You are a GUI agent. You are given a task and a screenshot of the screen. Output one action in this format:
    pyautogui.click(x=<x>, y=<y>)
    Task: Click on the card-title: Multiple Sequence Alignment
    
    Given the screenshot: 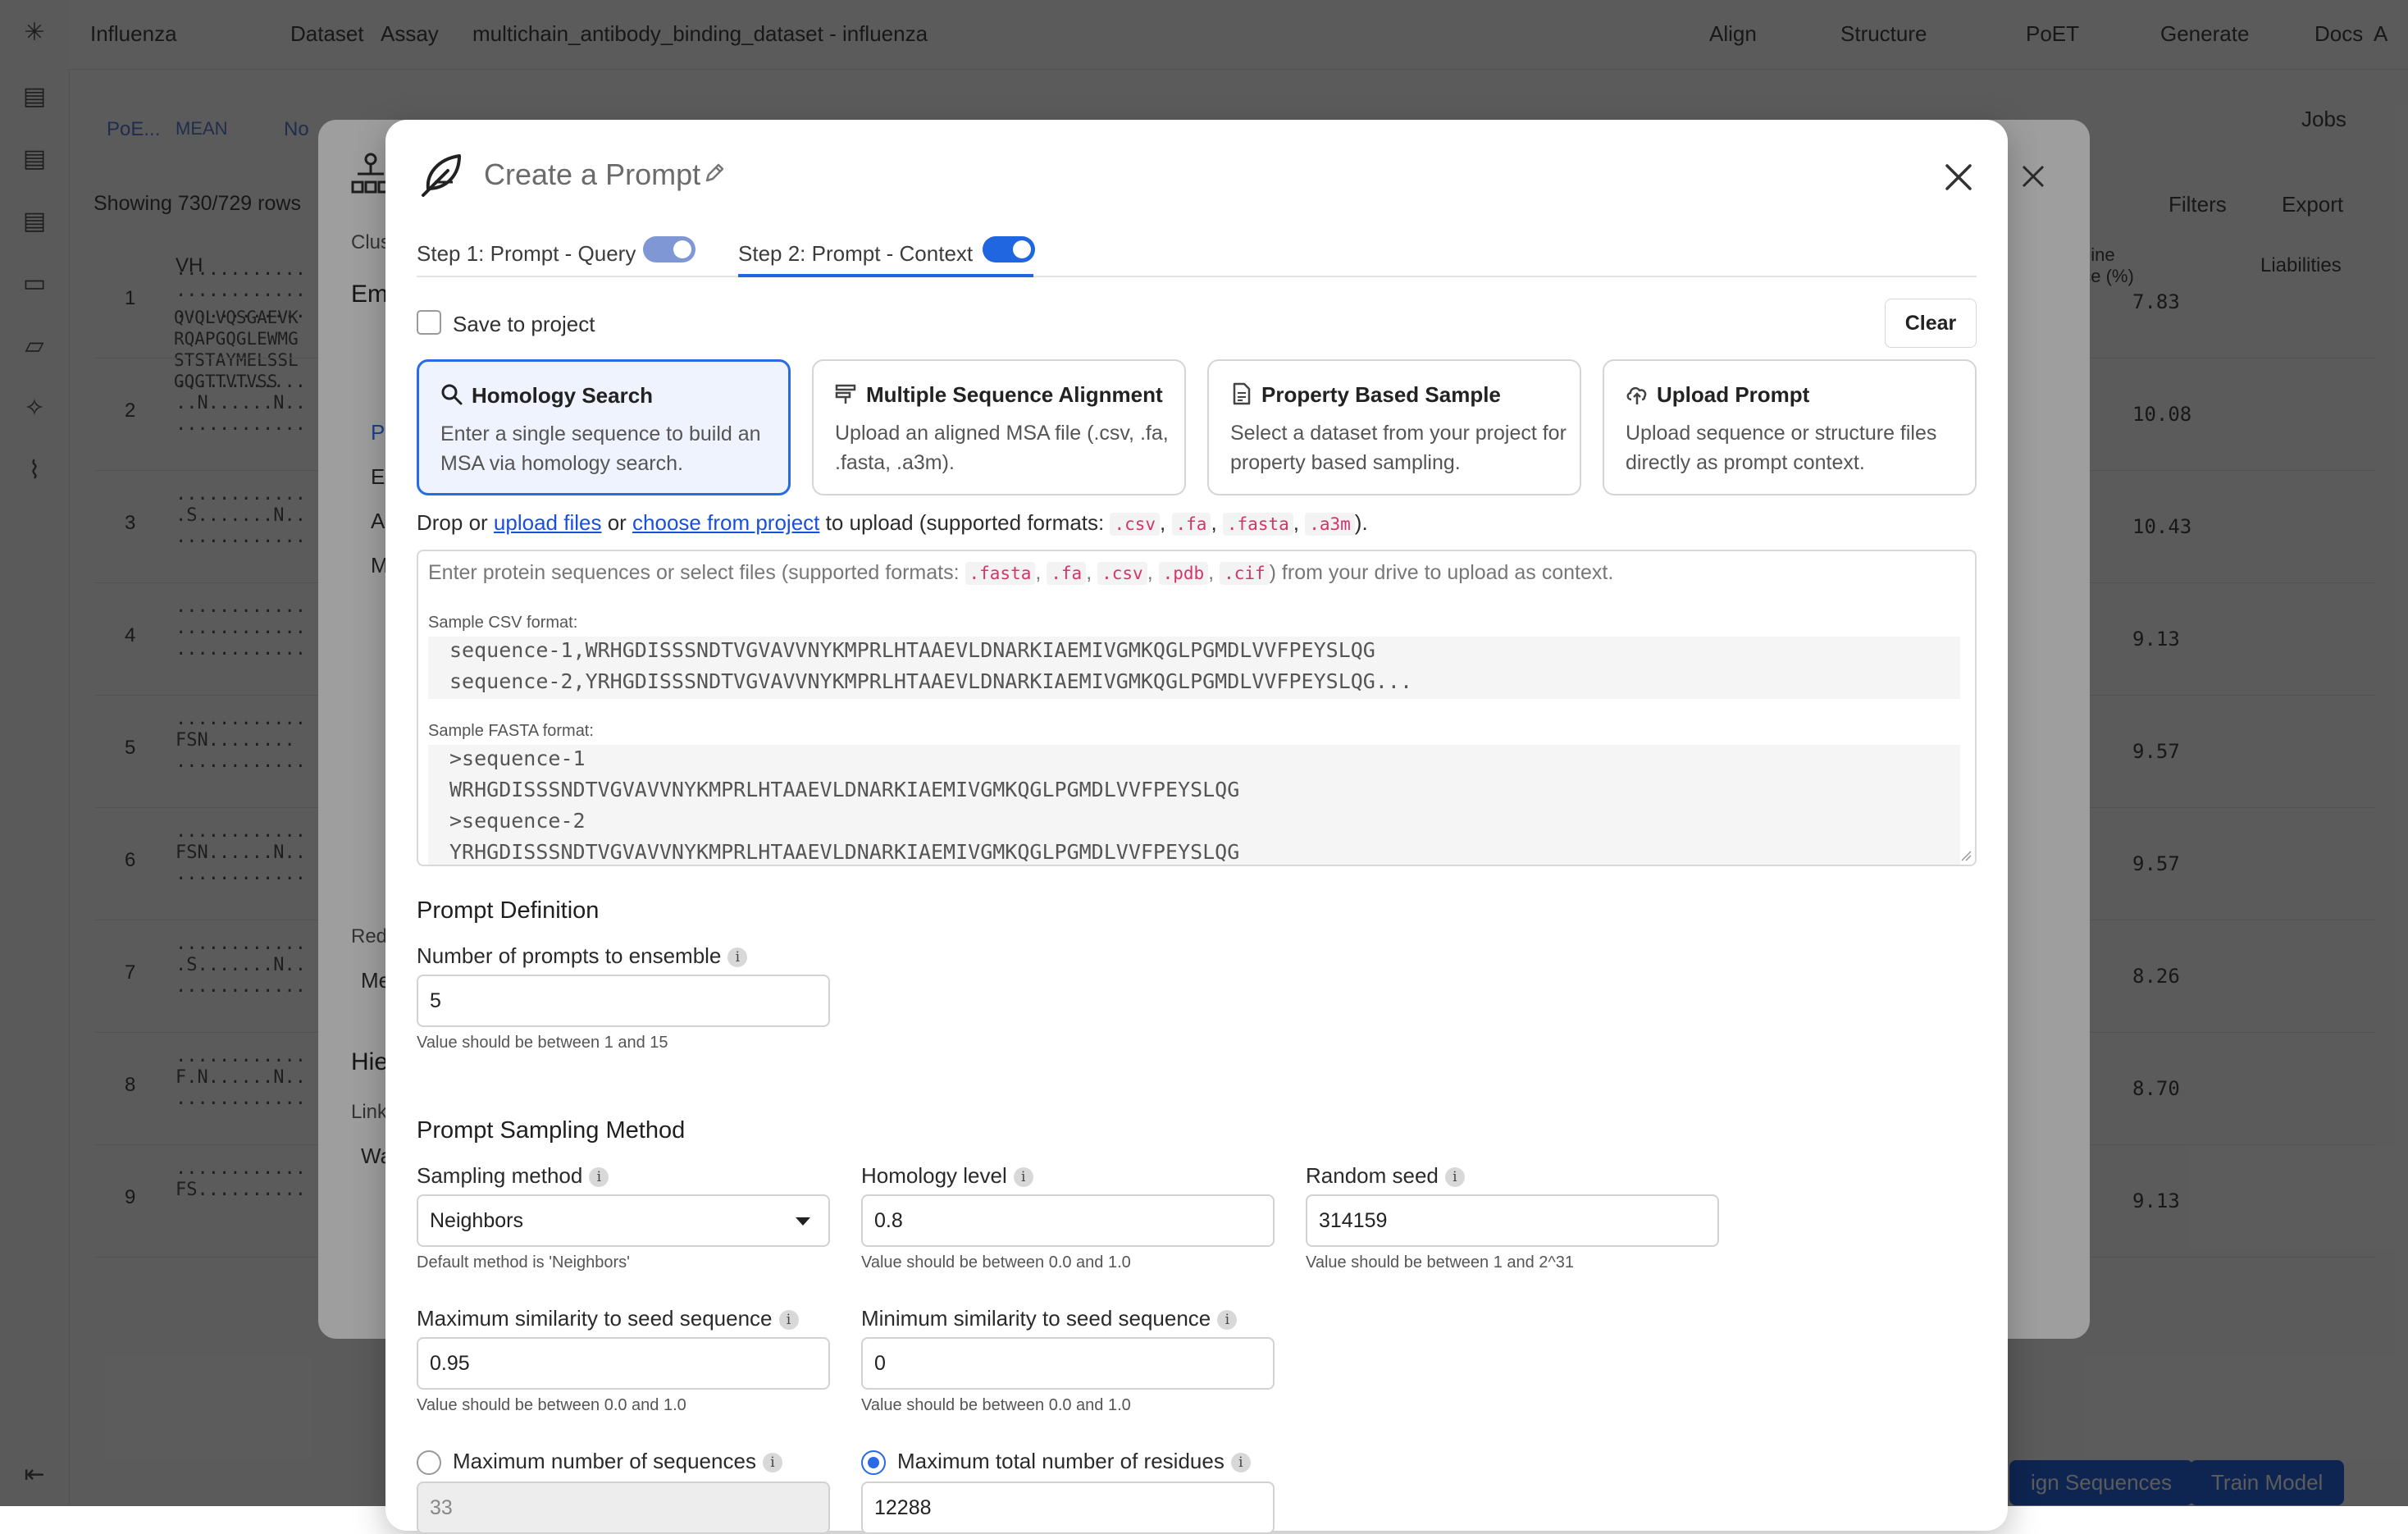 What is the action you would take?
    pyautogui.click(x=1015, y=394)
    